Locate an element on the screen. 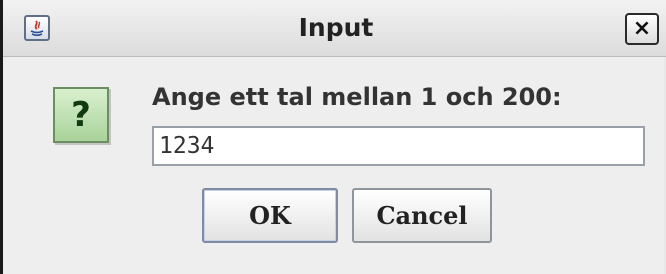 This screenshot has width=666, height=274. window-title: Input is located at coordinates (336, 27).